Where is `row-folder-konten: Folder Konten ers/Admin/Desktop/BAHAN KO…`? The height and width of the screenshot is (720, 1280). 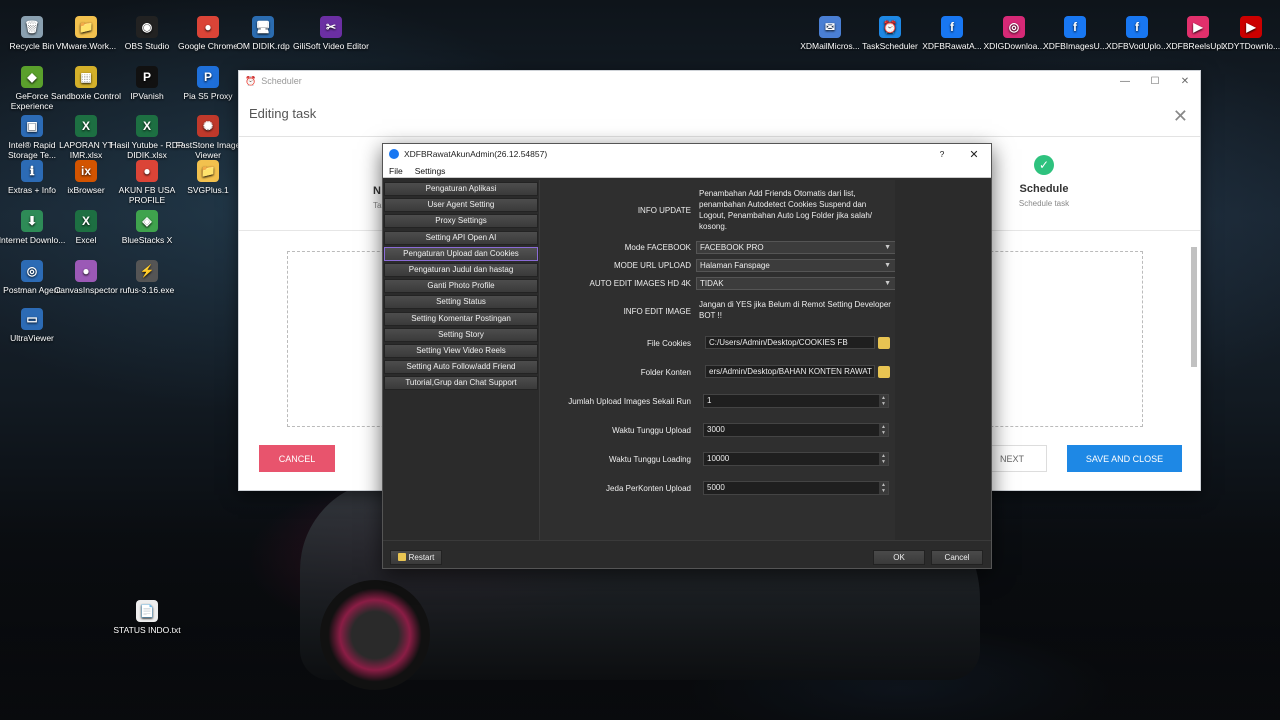 row-folder-konten: Folder Konten ers/Admin/Desktop/BAHAN KO… is located at coordinates (718, 373).